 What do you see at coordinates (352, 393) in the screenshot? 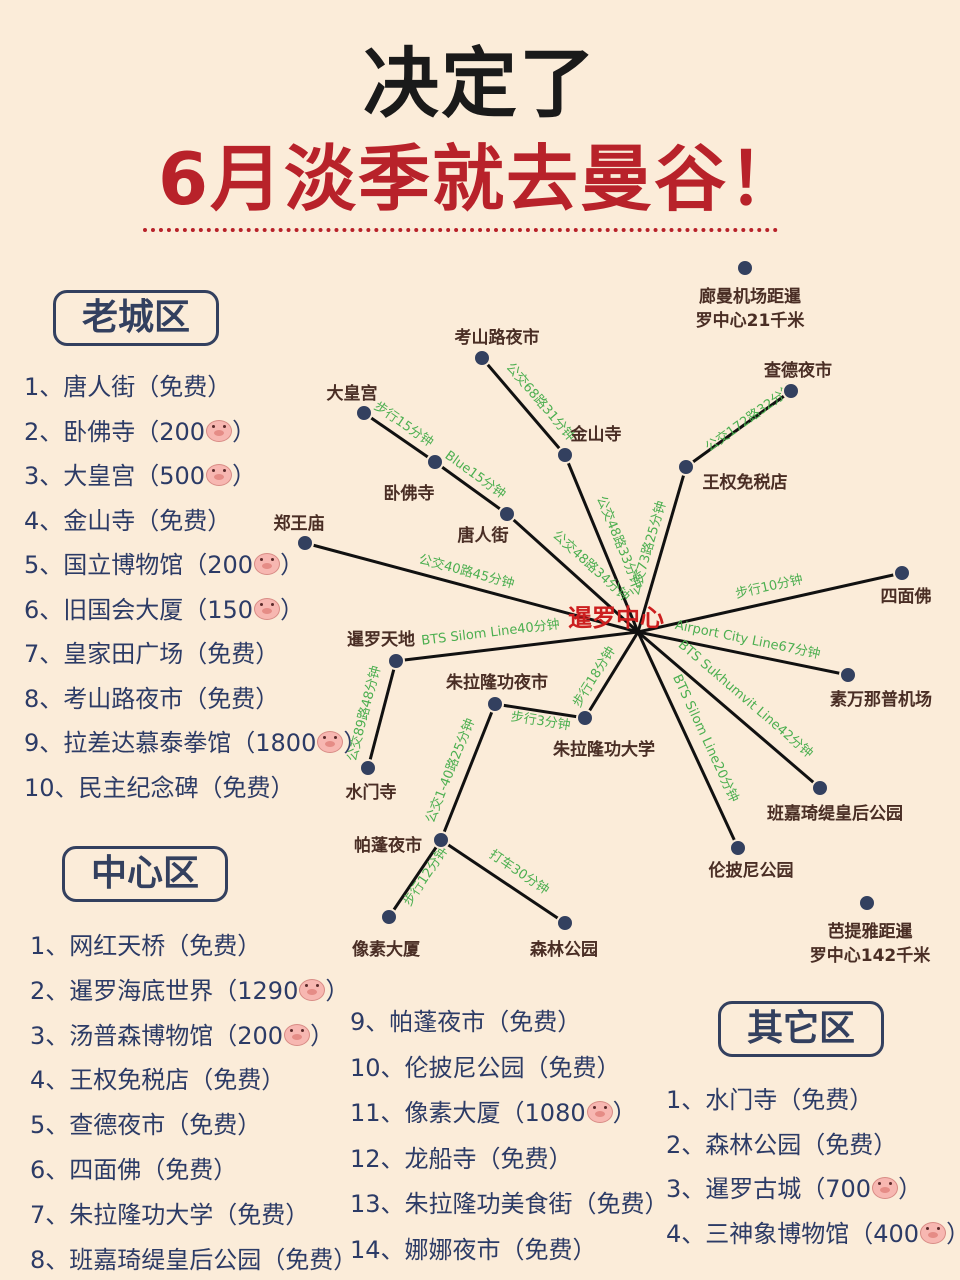
I see `map-node-label: 大皇宫` at bounding box center [352, 393].